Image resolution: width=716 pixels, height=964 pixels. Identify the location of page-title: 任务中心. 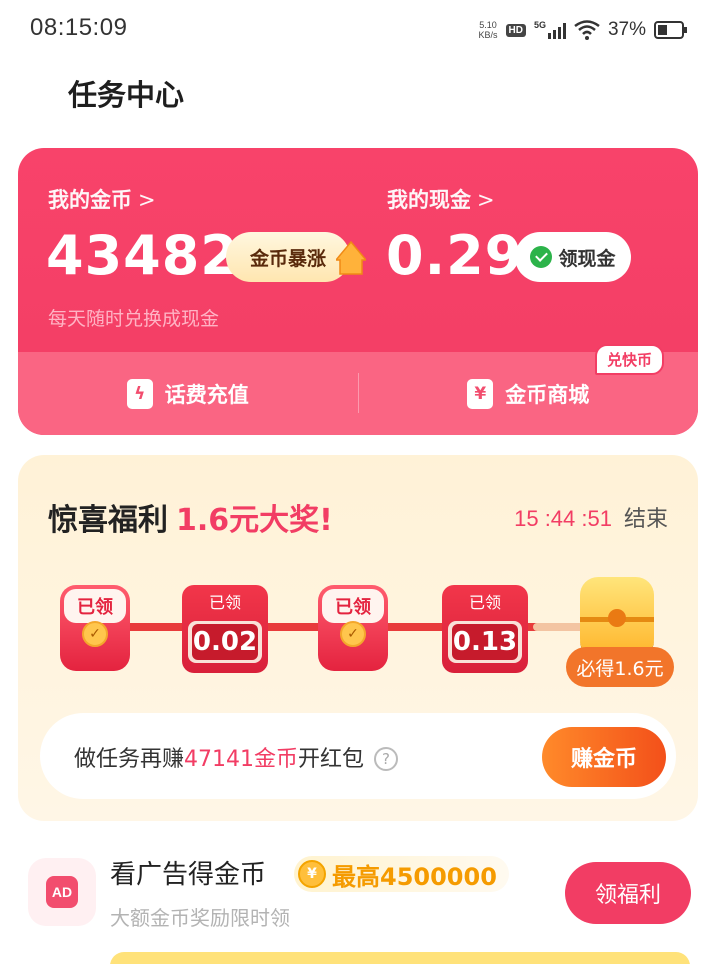
(126, 95).